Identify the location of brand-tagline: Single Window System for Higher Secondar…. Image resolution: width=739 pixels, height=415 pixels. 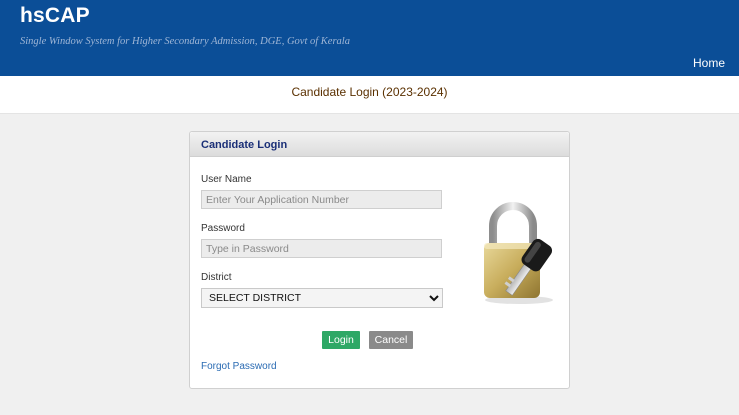
(185, 41).